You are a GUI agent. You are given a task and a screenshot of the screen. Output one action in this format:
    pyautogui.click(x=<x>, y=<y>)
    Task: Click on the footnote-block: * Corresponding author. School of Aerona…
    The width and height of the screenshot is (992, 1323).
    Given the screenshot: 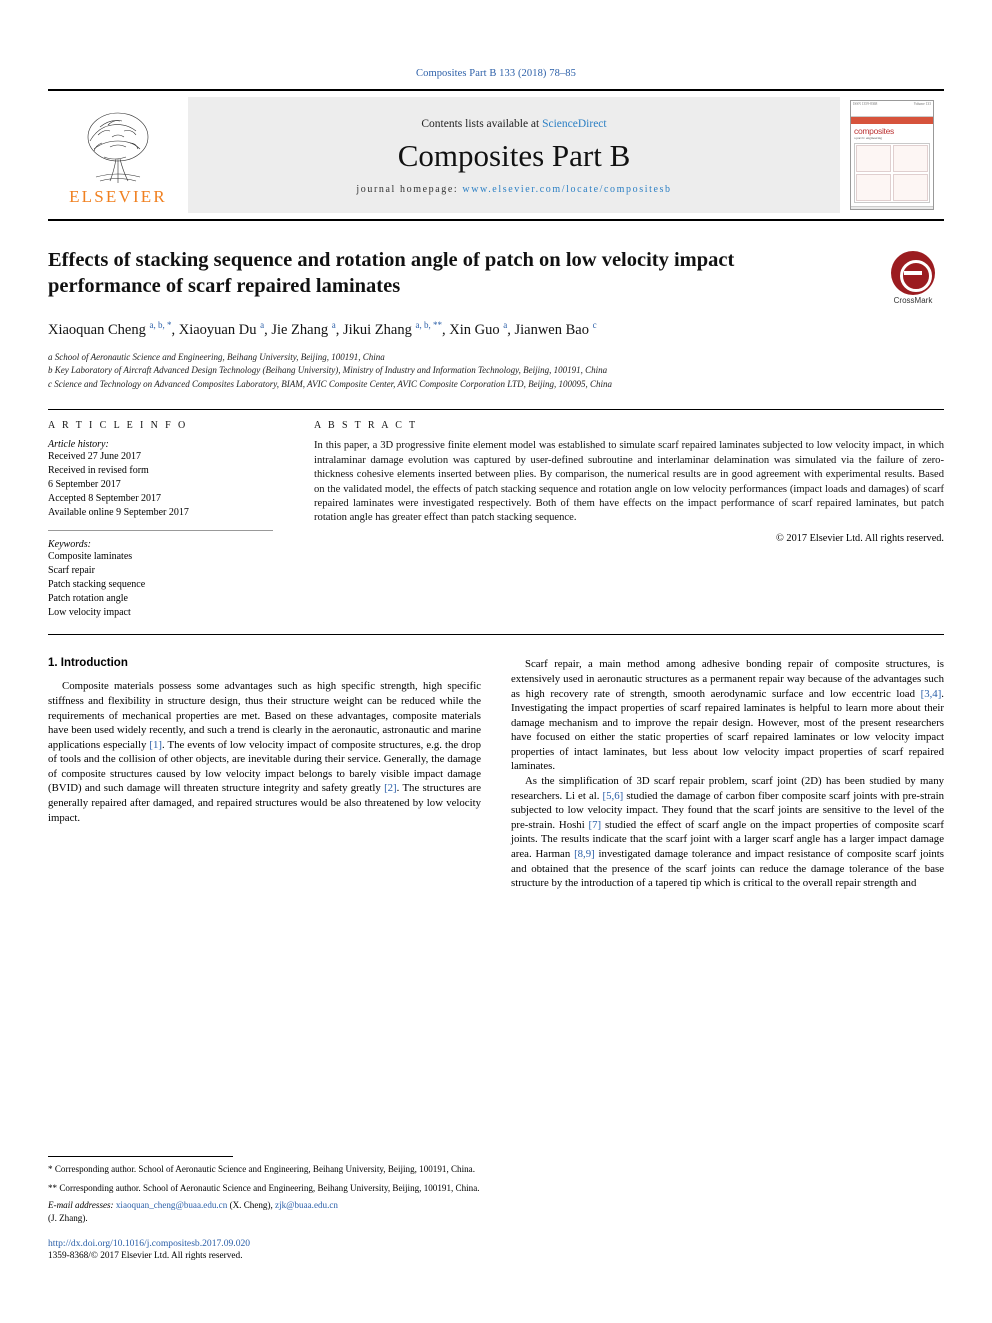 What is the action you would take?
    pyautogui.click(x=264, y=1201)
    